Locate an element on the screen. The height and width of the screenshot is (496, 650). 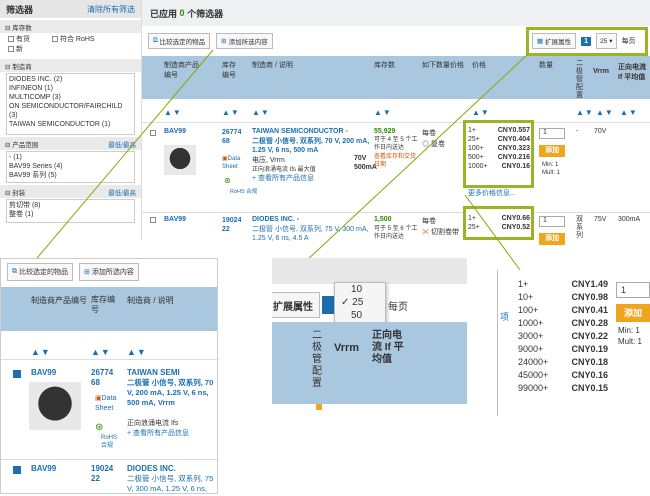
compare-button: ⧉ 比较选定的物品 is located at coordinates (40, 272).